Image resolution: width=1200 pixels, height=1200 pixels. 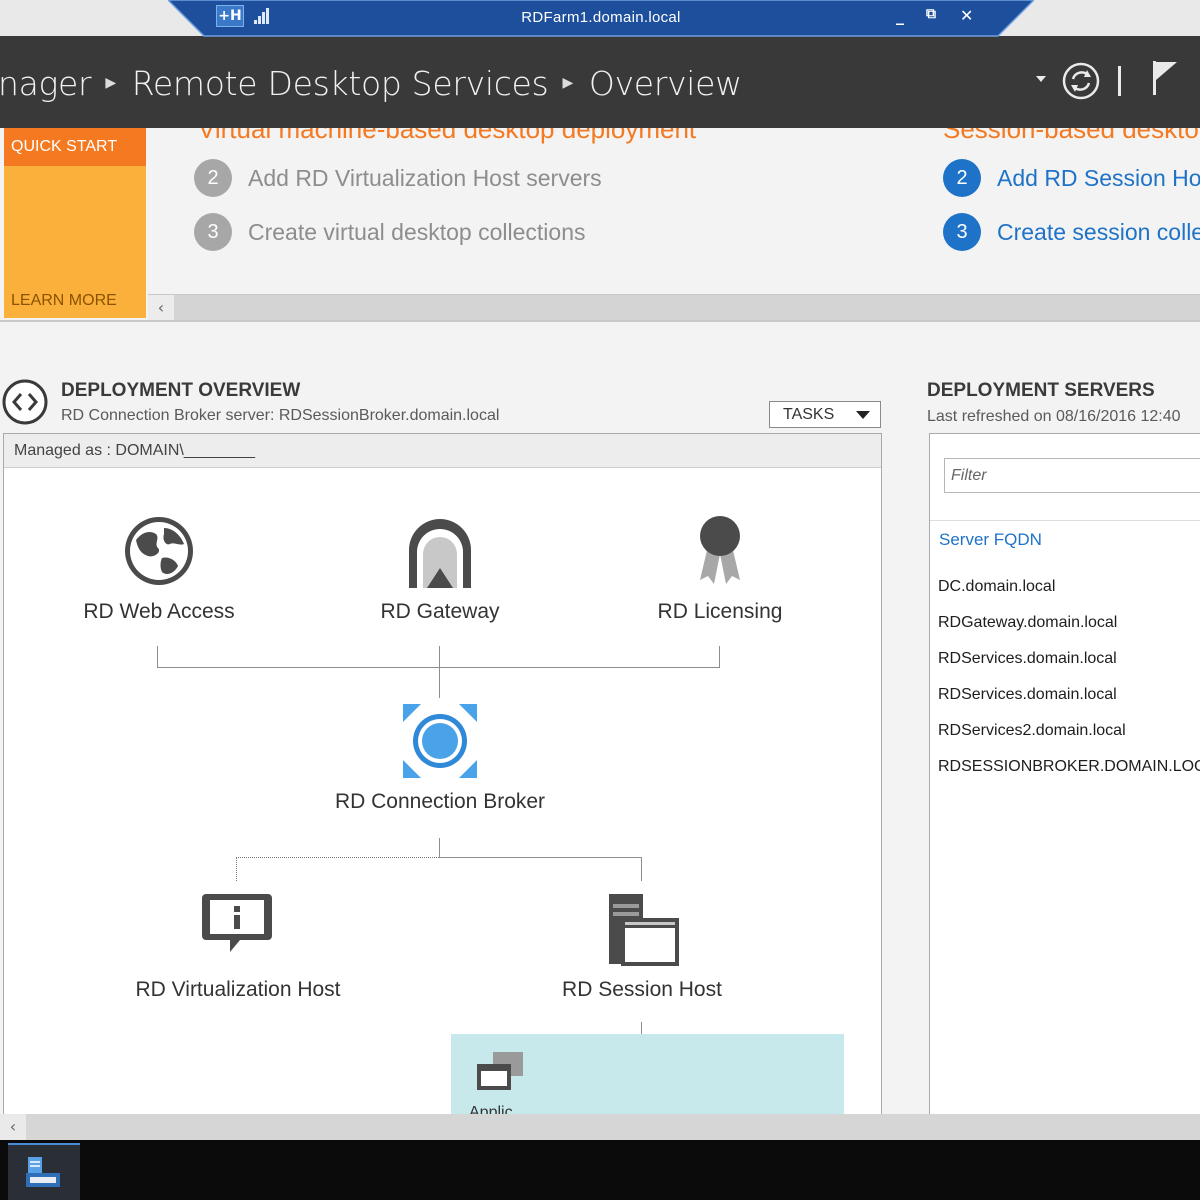 What do you see at coordinates (340, 83) in the screenshot?
I see `breadcrumb-rds: Remote Desktop Services` at bounding box center [340, 83].